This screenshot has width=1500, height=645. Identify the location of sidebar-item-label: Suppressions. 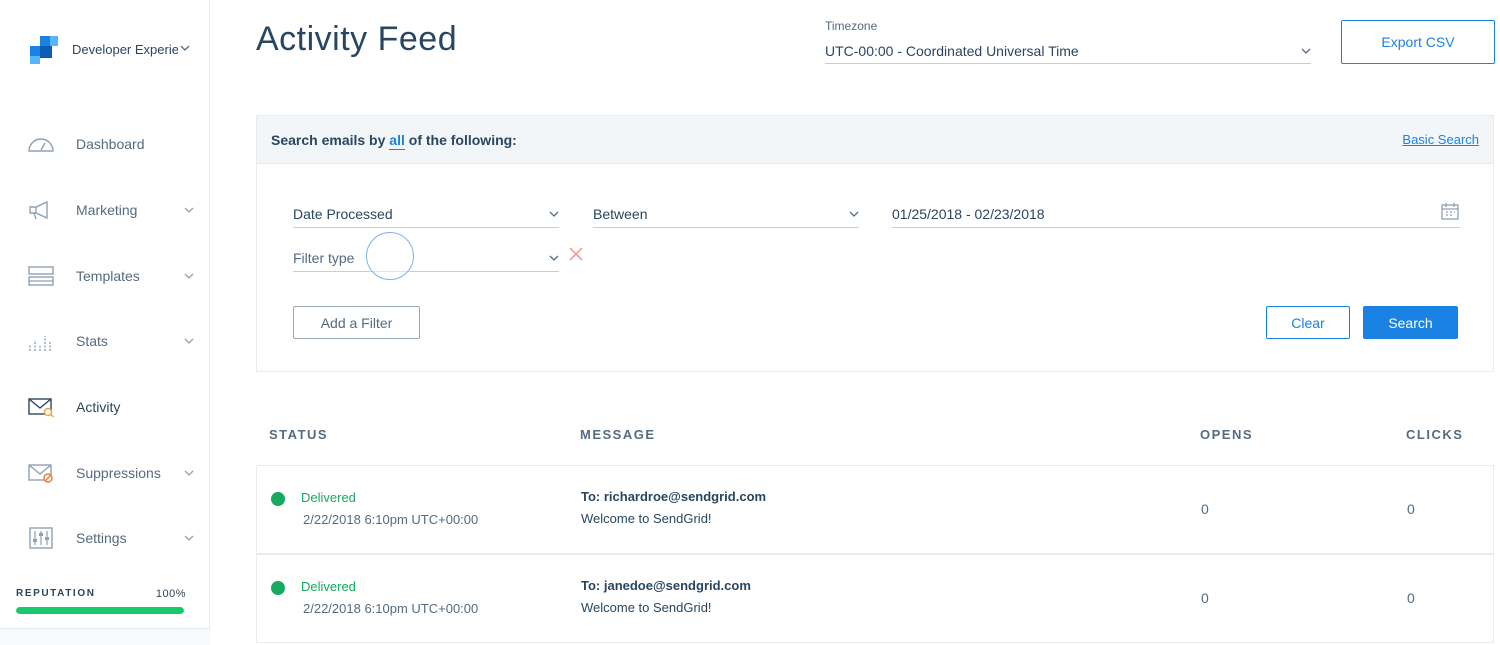
(118, 473).